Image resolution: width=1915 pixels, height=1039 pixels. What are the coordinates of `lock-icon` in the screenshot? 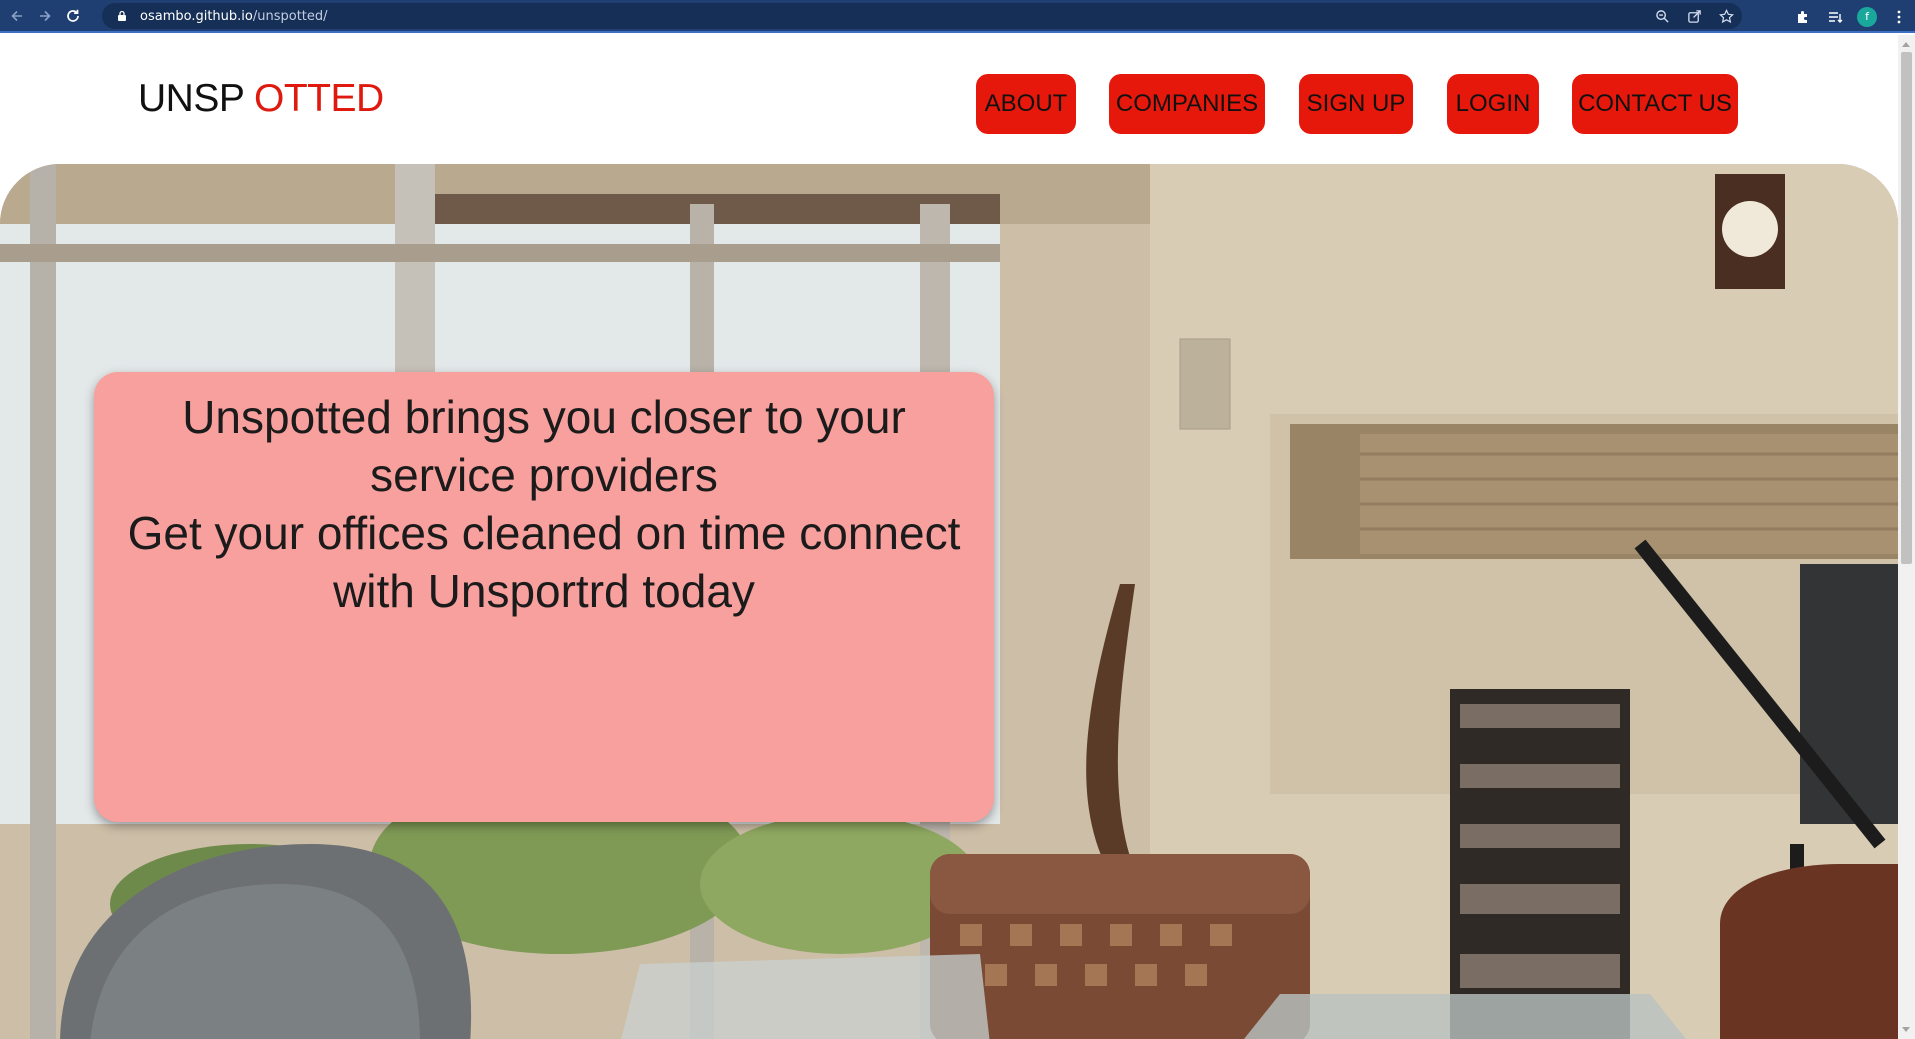 It's located at (122, 15).